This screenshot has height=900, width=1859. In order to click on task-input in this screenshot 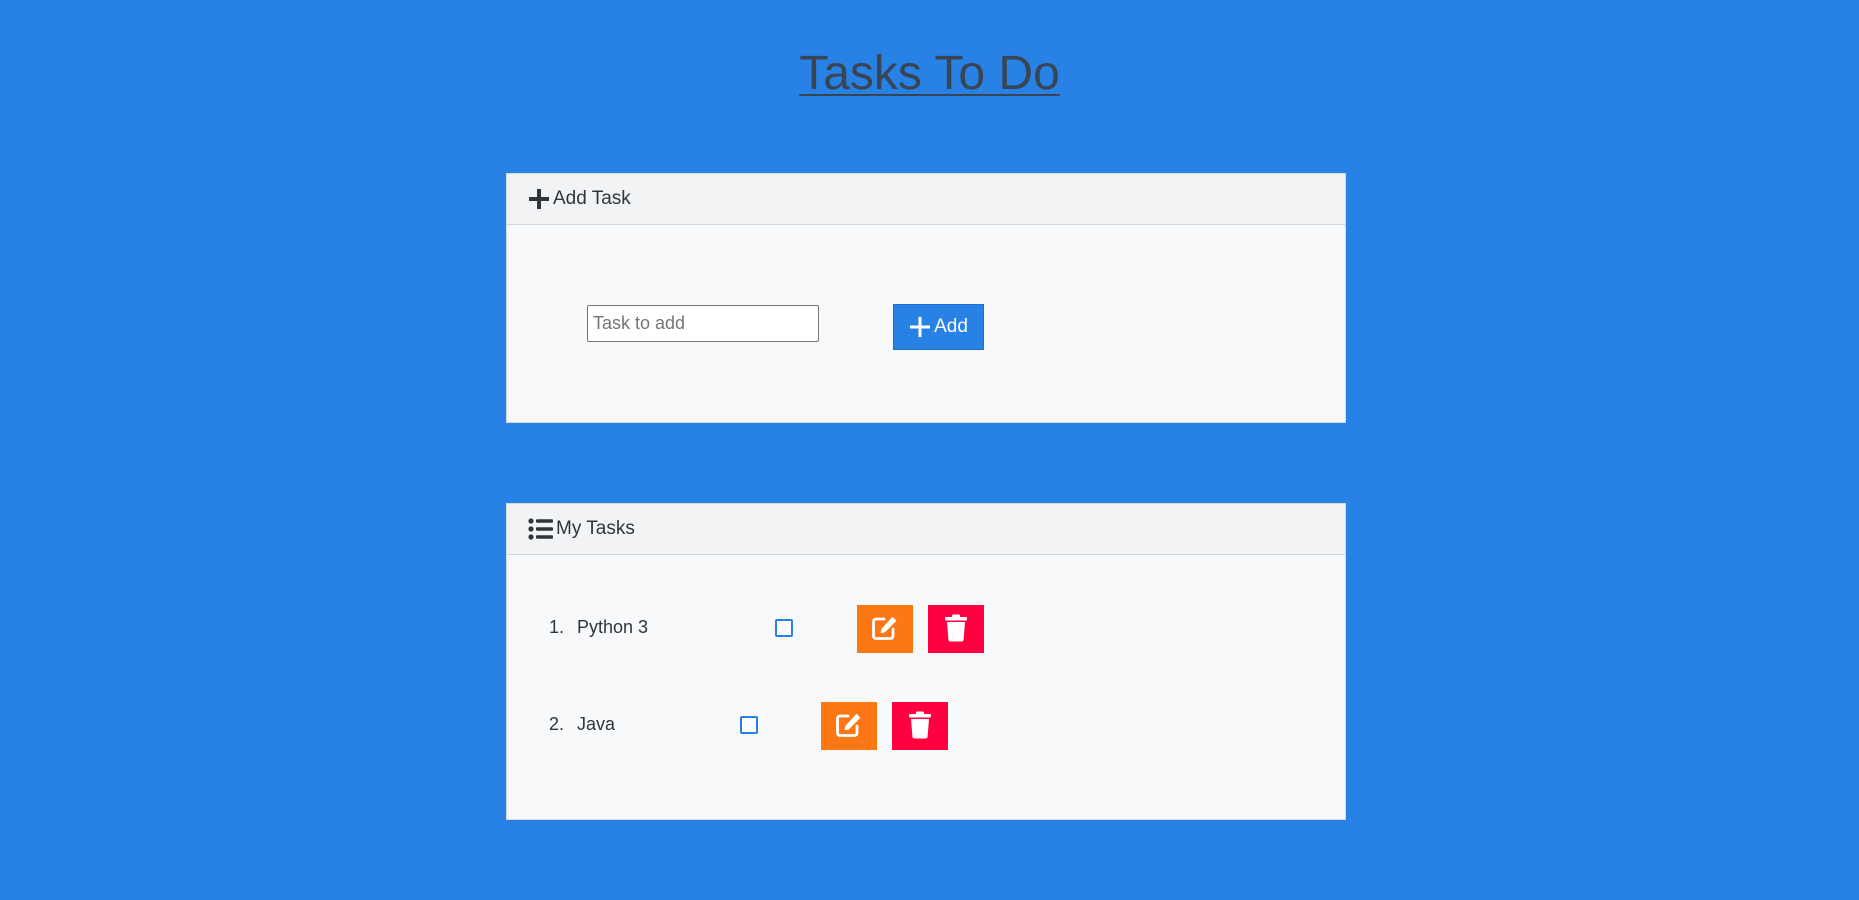, I will do `click(703, 323)`.